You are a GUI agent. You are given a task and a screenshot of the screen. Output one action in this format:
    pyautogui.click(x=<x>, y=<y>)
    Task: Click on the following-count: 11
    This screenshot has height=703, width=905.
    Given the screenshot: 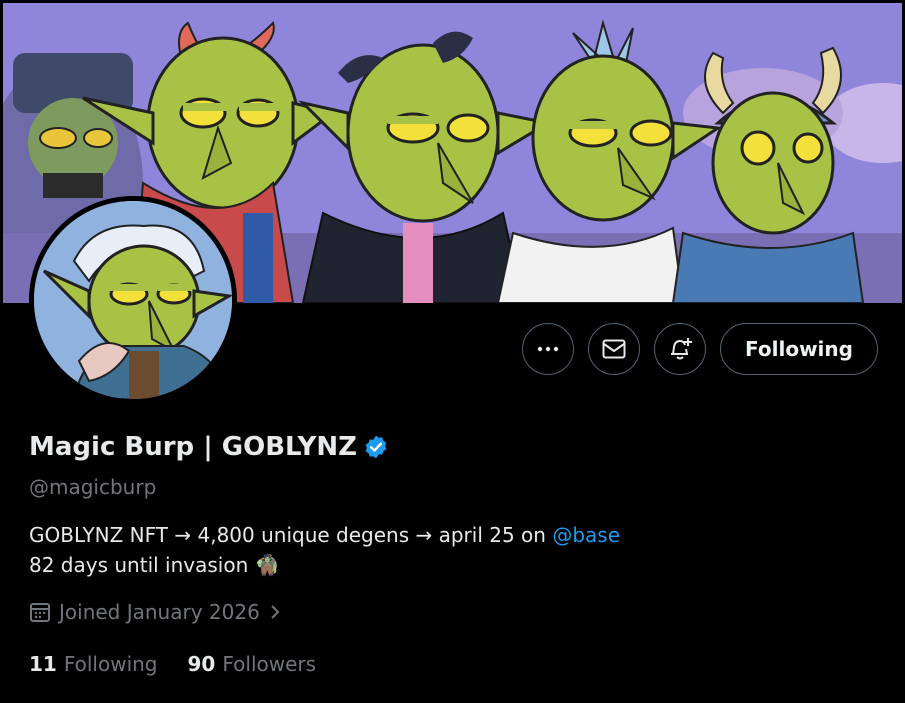 What is the action you would take?
    pyautogui.click(x=43, y=664)
    